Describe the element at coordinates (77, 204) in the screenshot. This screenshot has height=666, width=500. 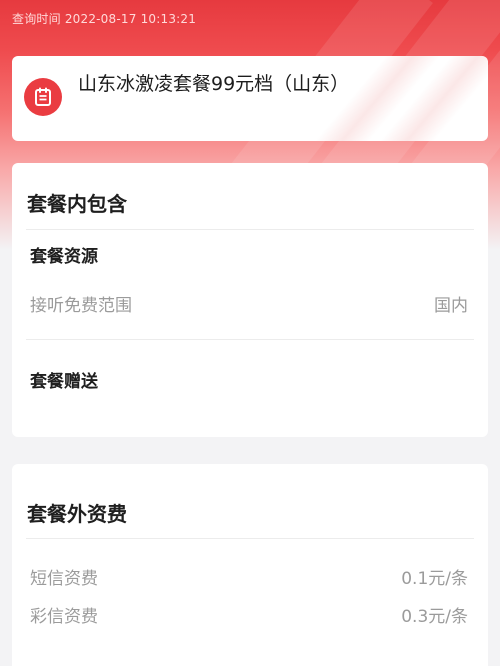
I see `included-title: 套餐内包含` at that location.